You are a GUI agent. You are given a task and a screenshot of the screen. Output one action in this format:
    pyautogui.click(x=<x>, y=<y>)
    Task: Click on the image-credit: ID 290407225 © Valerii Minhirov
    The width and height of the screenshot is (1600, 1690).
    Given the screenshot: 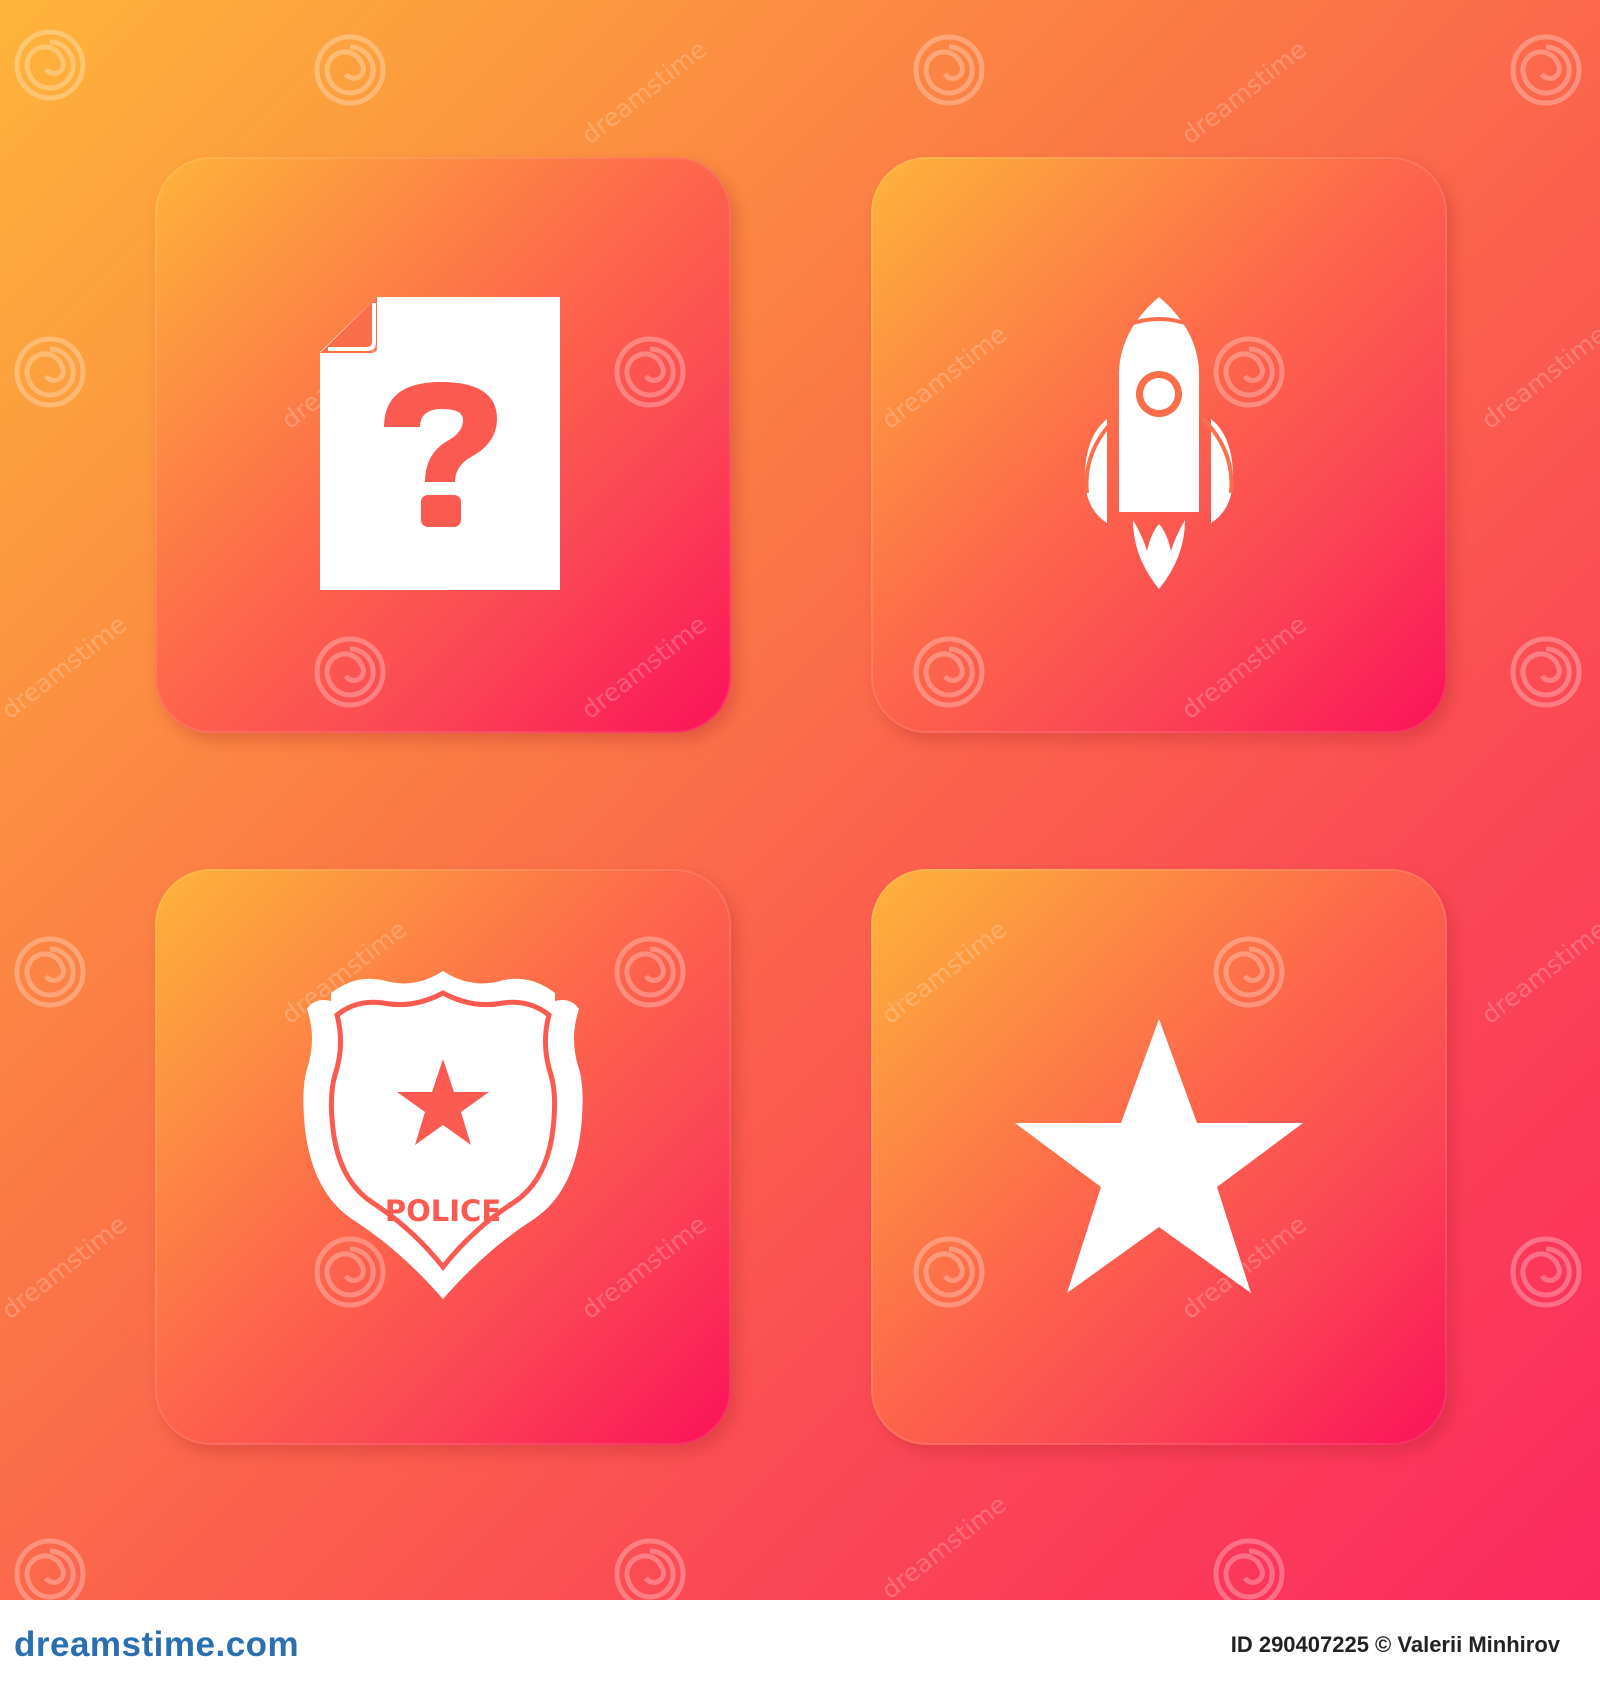 What is the action you would take?
    pyautogui.click(x=1395, y=1644)
    